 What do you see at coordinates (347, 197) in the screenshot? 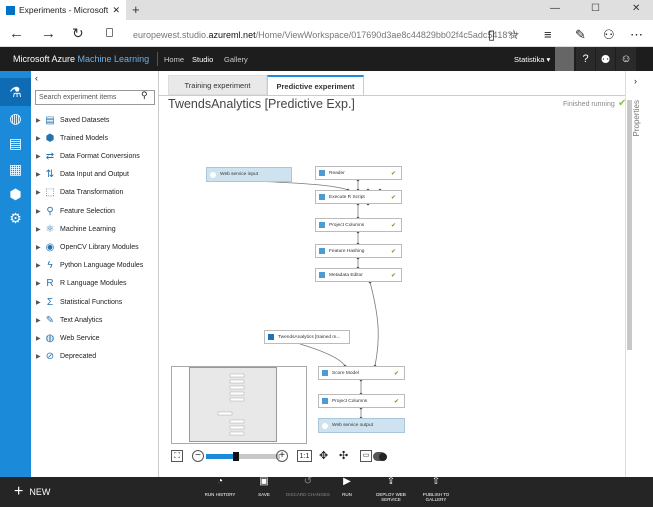
I see `module-label: Execute R Script` at bounding box center [347, 197].